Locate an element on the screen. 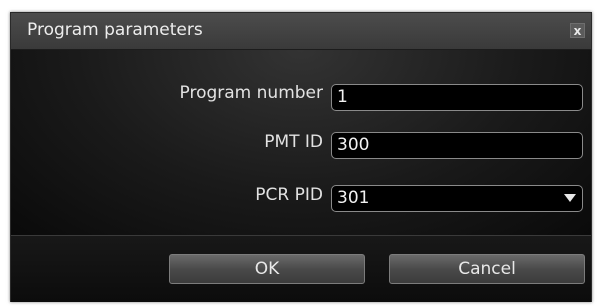 The image size is (597, 306). close-icon: x is located at coordinates (577, 31).